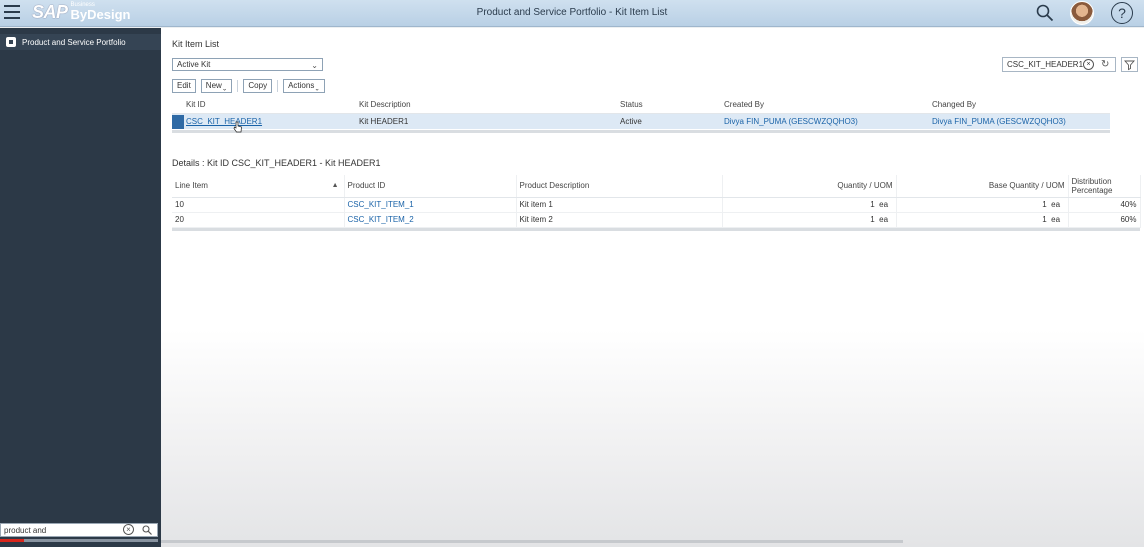 Image resolution: width=1144 pixels, height=547 pixels. What do you see at coordinates (381, 219) in the screenshot?
I see `product-id-link: CSC_KIT_ITEM_2` at bounding box center [381, 219].